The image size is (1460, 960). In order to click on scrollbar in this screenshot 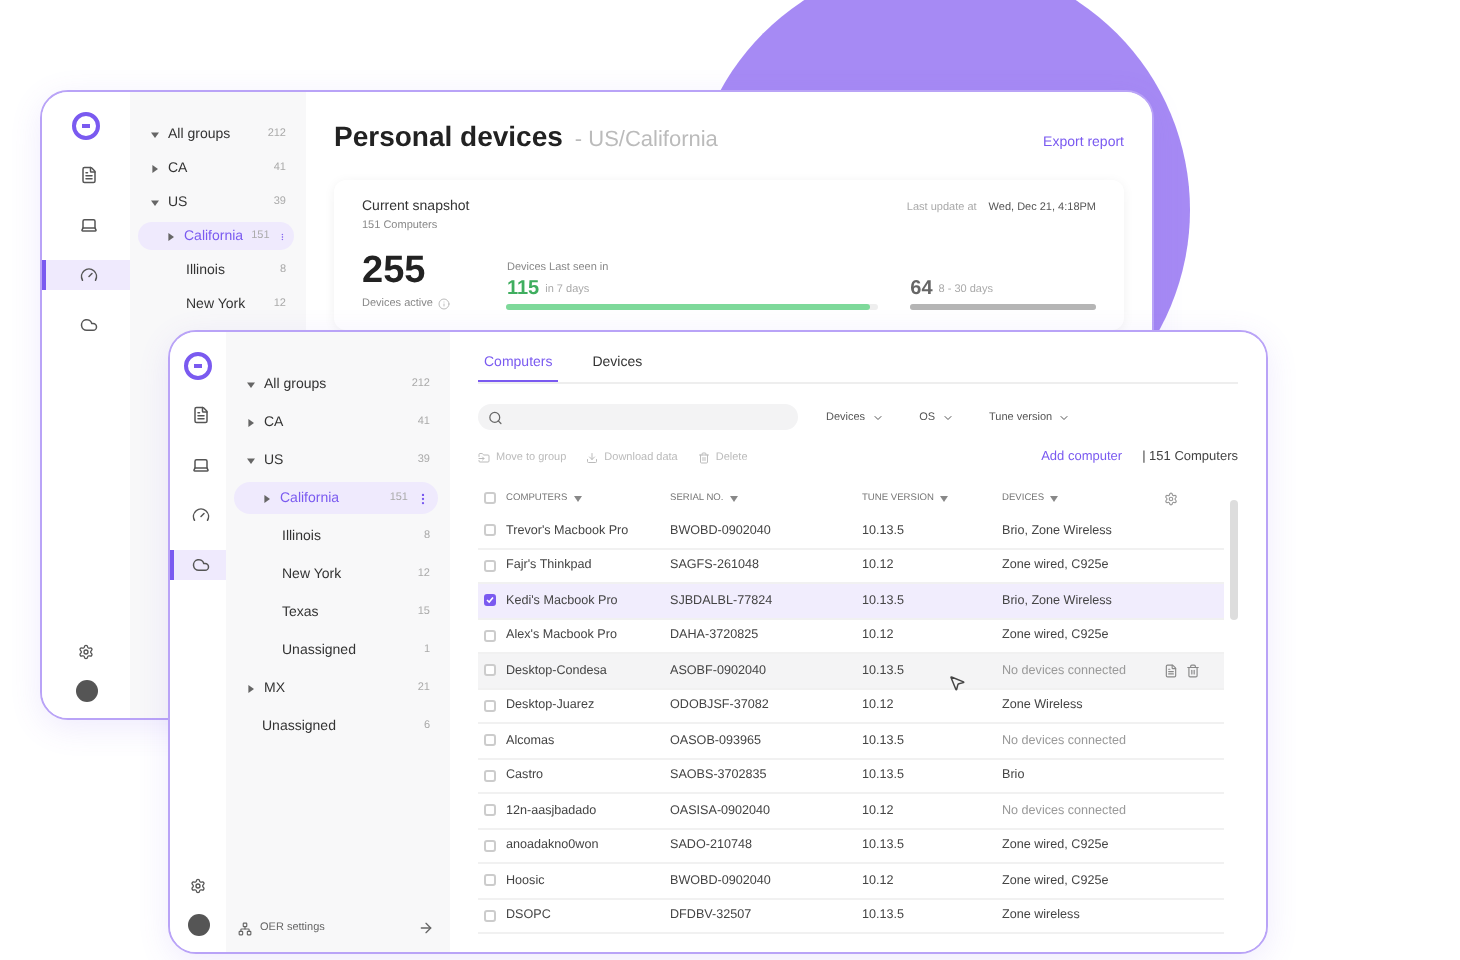, I will do `click(1234, 560)`.